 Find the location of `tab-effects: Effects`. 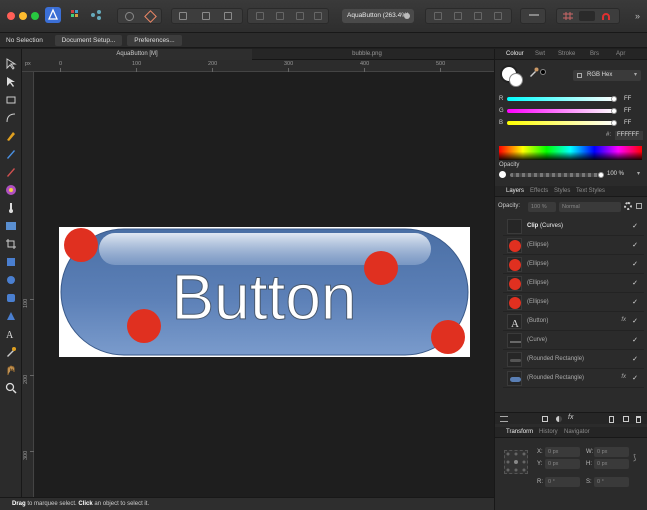

tab-effects: Effects is located at coordinates (539, 191).